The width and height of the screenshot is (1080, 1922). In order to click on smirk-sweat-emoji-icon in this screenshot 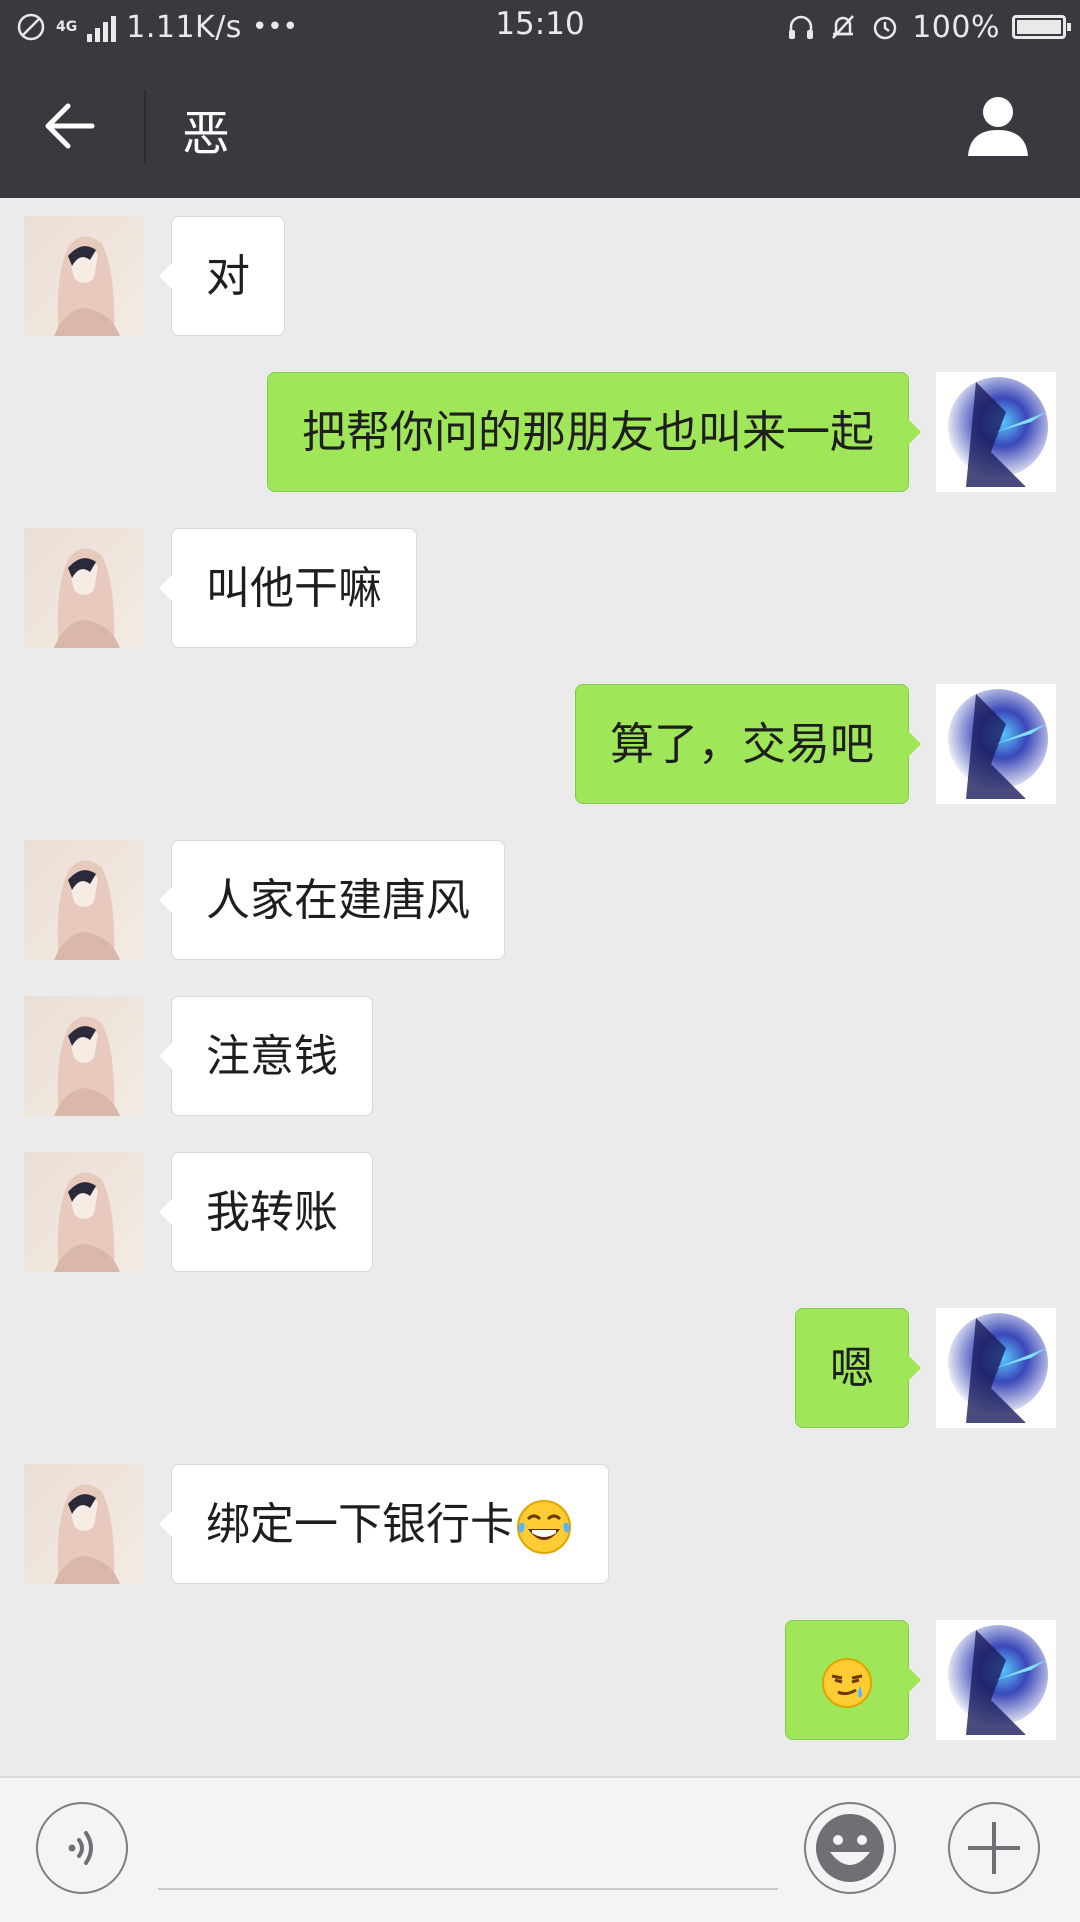, I will do `click(847, 1683)`.